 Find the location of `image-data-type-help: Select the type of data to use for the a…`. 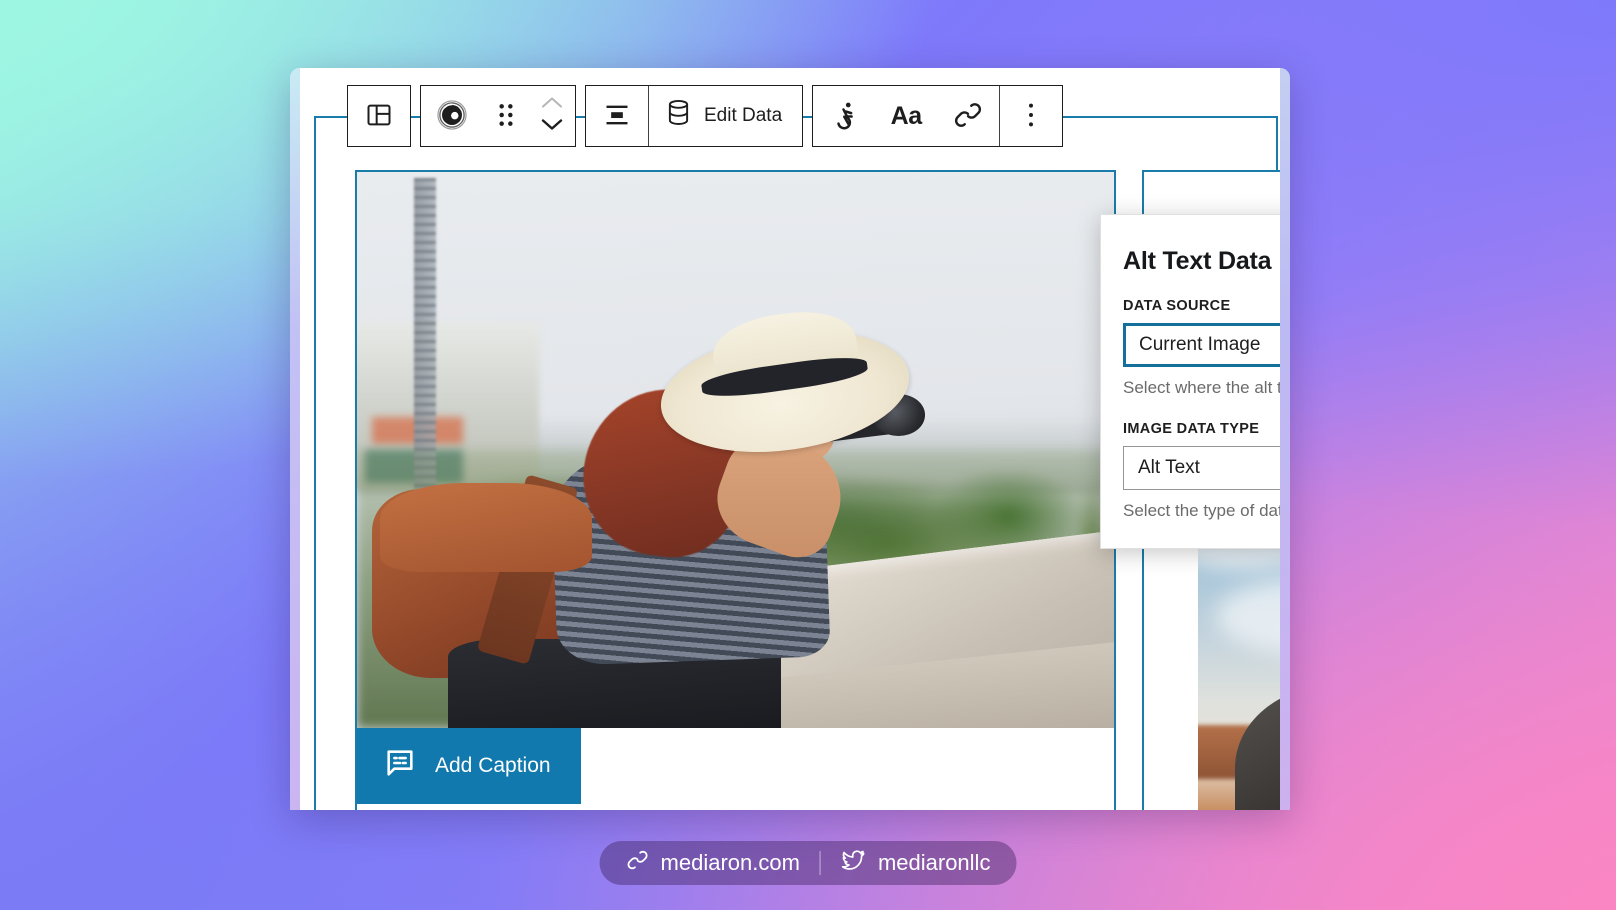

image-data-type-help: Select the type of data to use for the a… is located at coordinates (1201, 511).